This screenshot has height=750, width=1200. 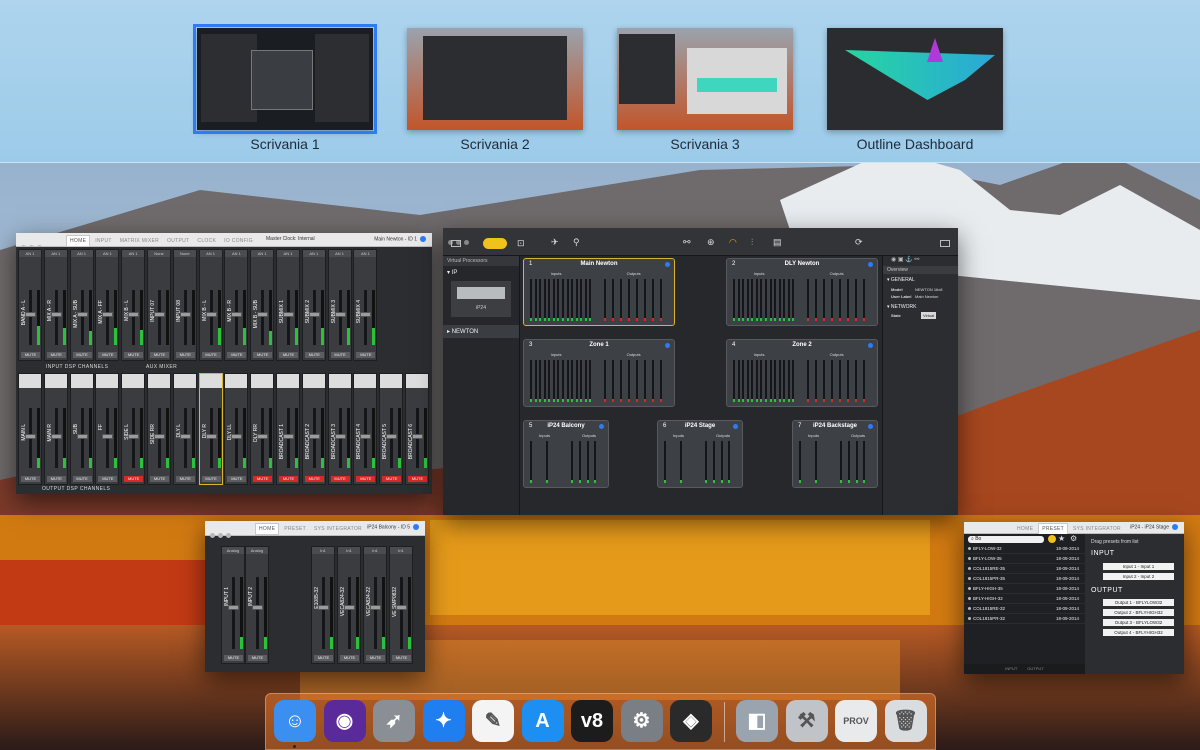 What do you see at coordinates (905, 721) in the screenshot?
I see `trash-icon: 🗑` at bounding box center [905, 721].